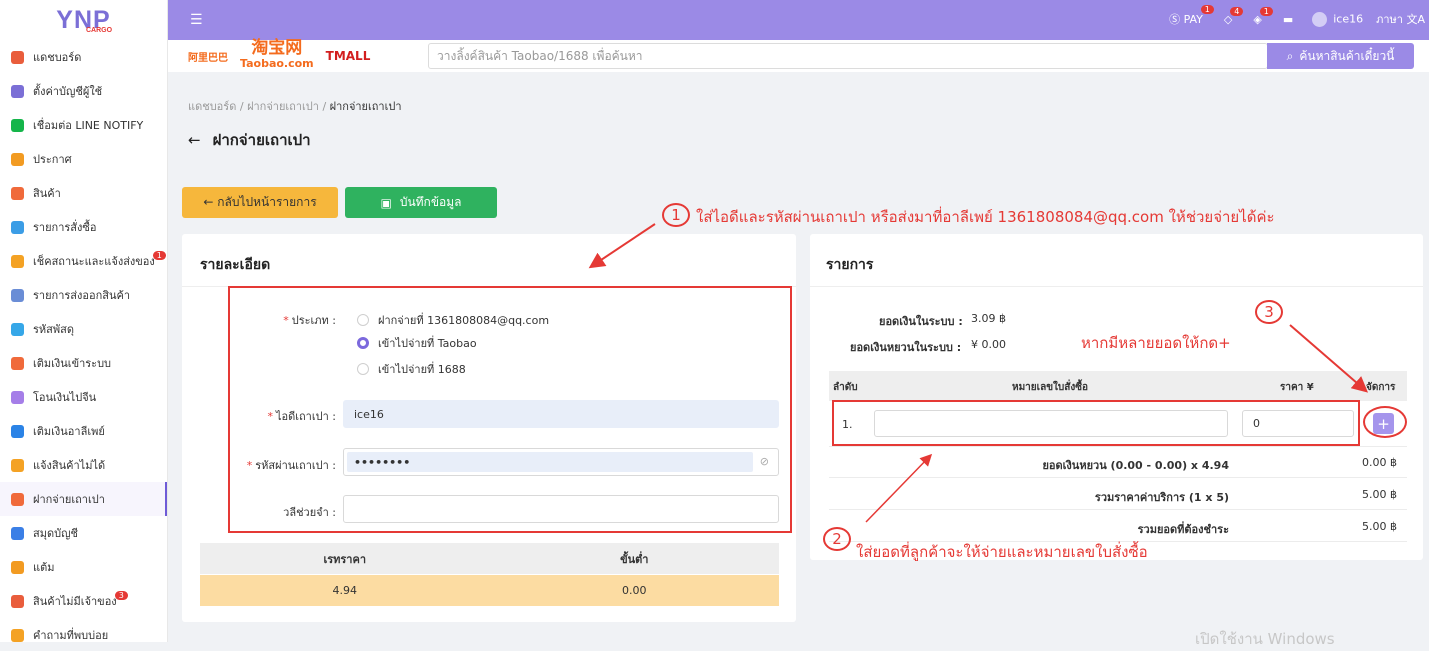  Describe the element at coordinates (83, 159) in the screenshot. I see `sidebar-item: ประกาศ` at that location.